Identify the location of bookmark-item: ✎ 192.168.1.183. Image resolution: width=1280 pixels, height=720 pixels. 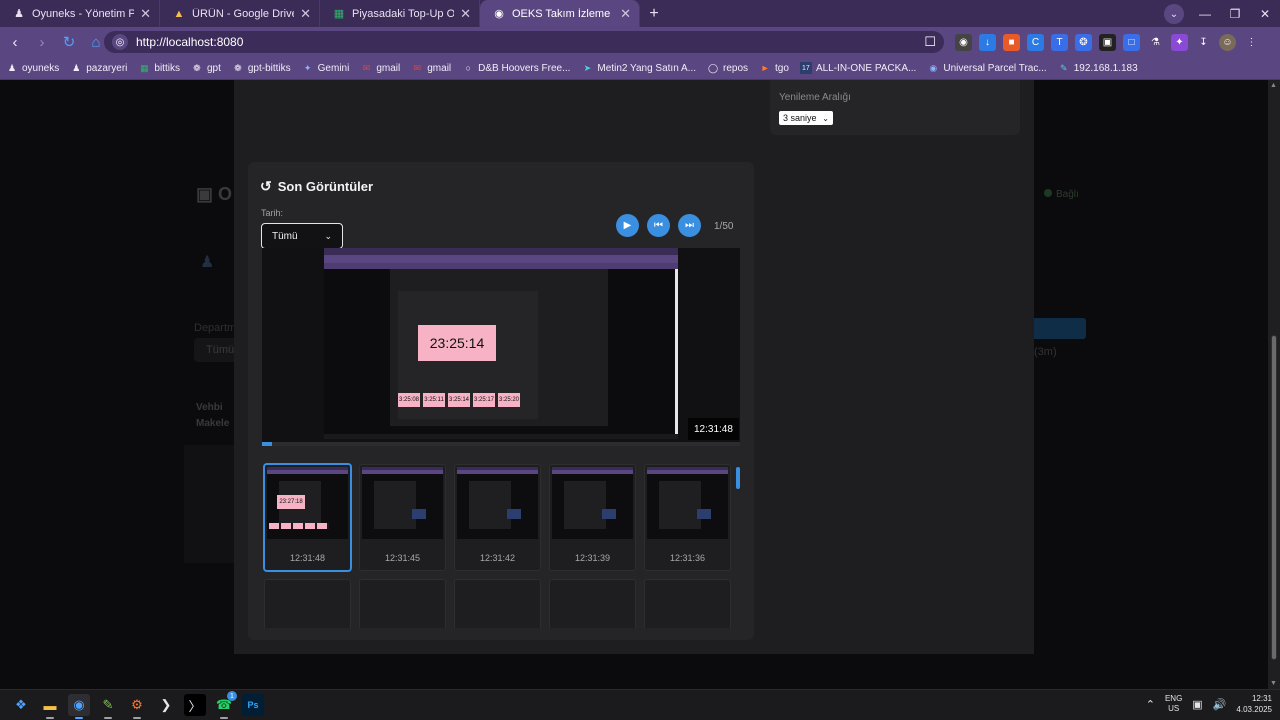
(1098, 68).